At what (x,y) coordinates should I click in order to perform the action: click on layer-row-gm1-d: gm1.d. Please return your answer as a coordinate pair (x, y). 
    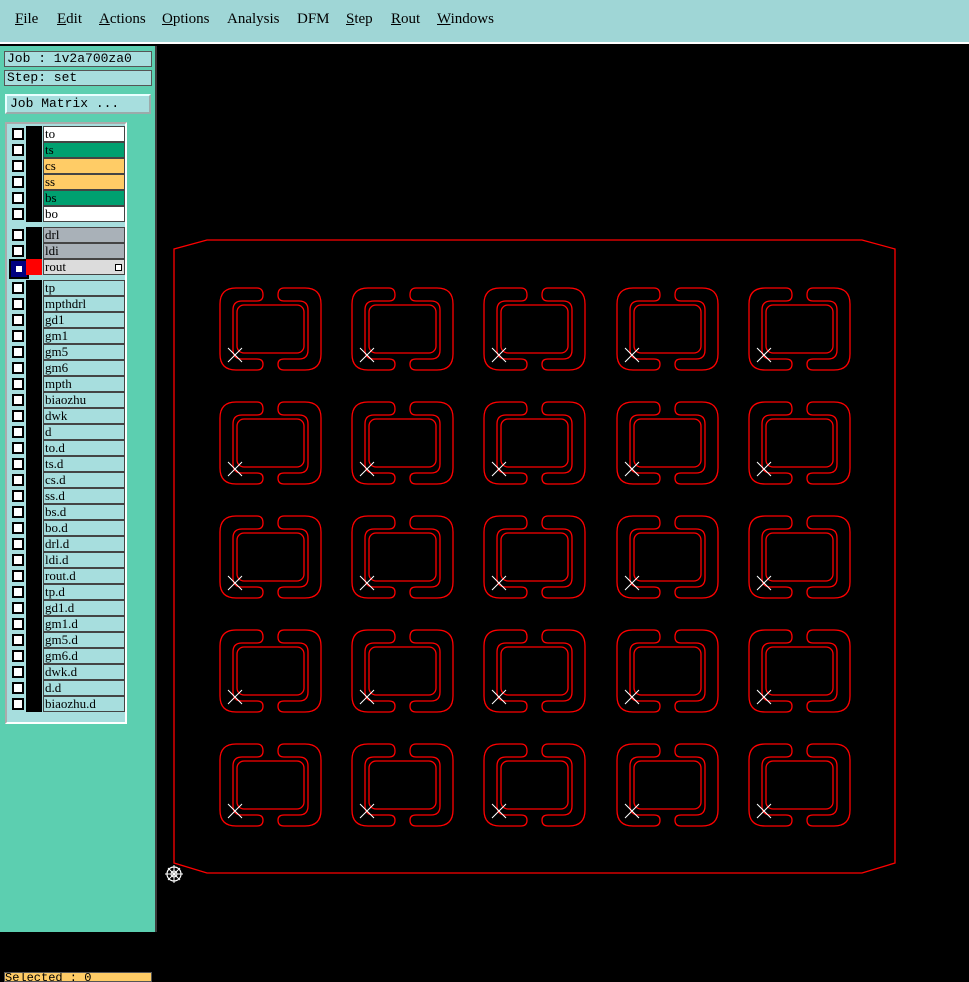
    Looking at the image, I should click on (67, 624).